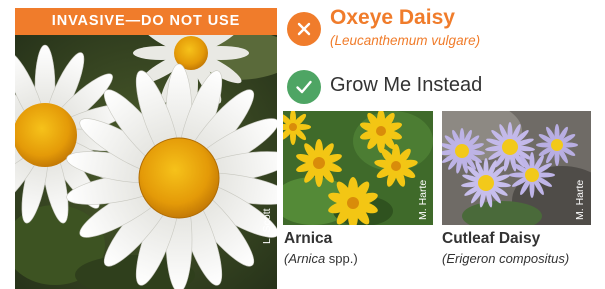  What do you see at coordinates (305, 258) in the screenshot?
I see `arnica-genus: (Arnica` at bounding box center [305, 258].